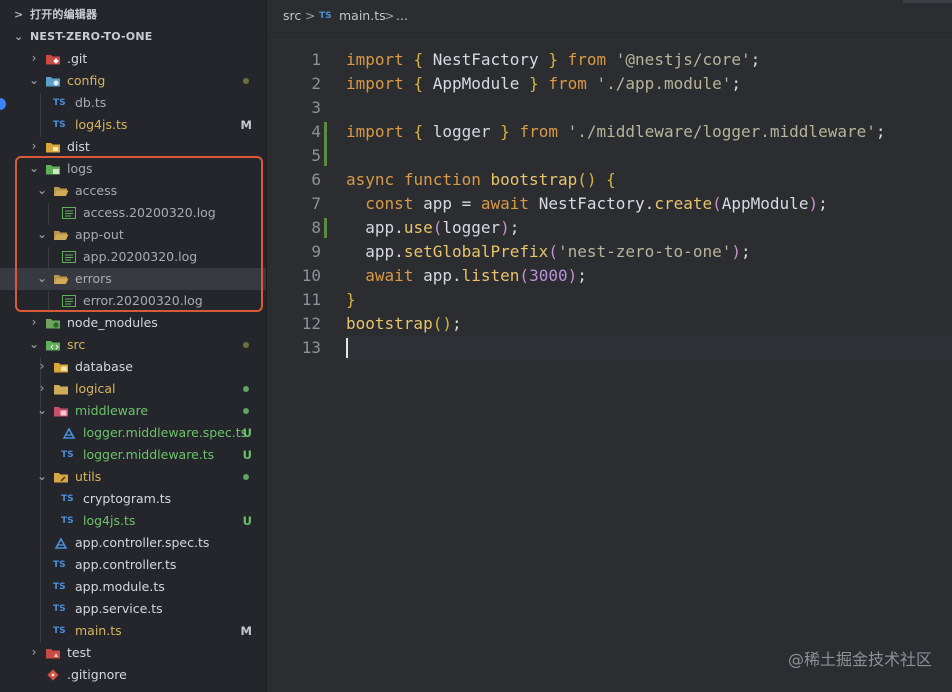  What do you see at coordinates (61, 411) in the screenshot?
I see `middleware-folder-icon` at bounding box center [61, 411].